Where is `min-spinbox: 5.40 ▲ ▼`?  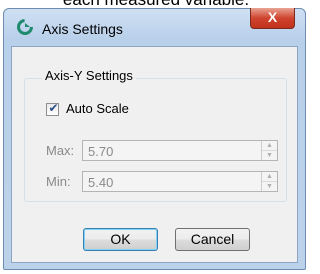 min-spinbox: 5.40 ▲ ▼ is located at coordinates (180, 181).